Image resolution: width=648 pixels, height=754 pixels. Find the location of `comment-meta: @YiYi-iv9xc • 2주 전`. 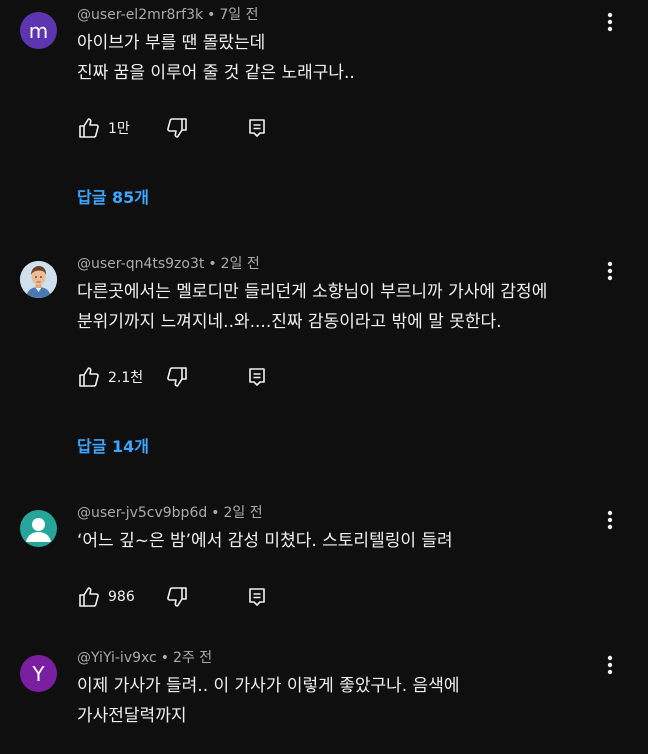

comment-meta: @YiYi-iv9xc • 2주 전 is located at coordinates (144, 658).